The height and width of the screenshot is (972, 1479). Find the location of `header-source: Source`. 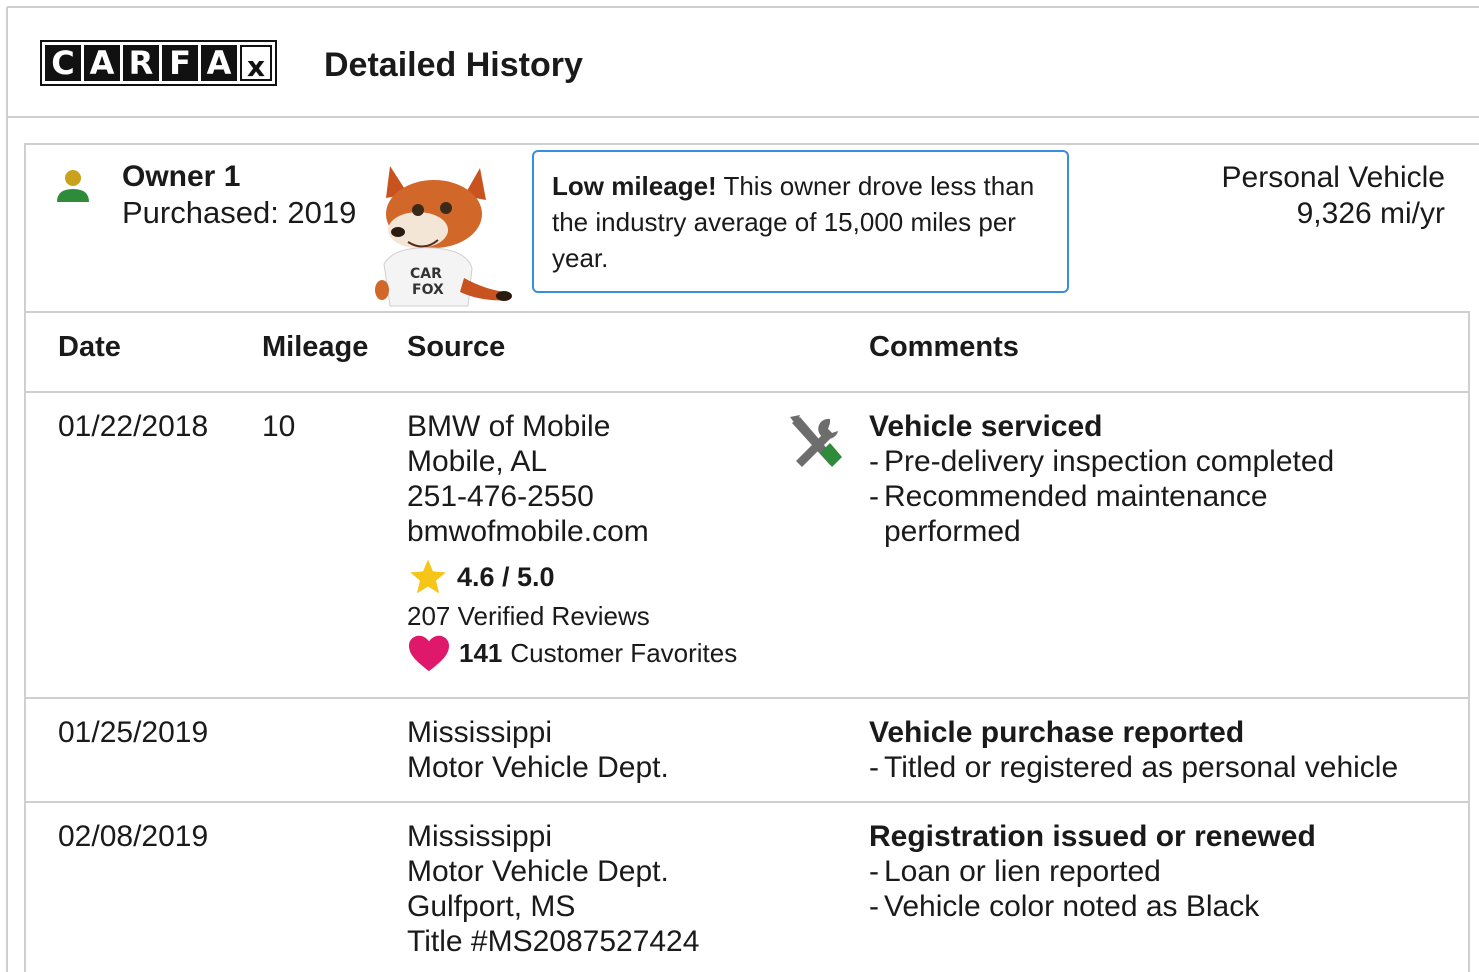

header-source: Source is located at coordinates (456, 347).